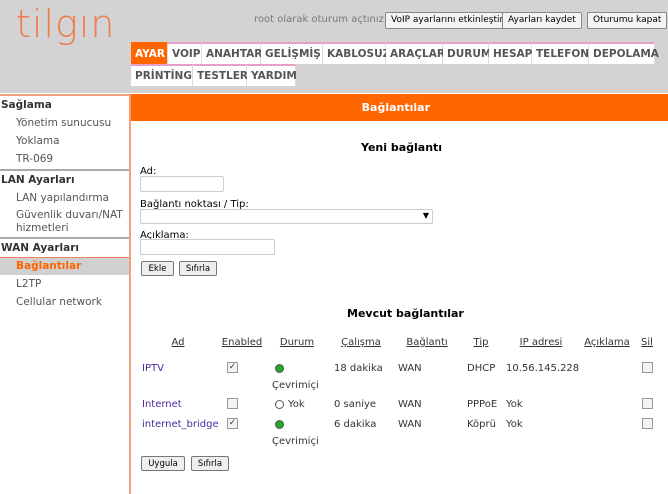  Describe the element at coordinates (361, 342) in the screenshot. I see `col-calisma: Çalışma` at that location.